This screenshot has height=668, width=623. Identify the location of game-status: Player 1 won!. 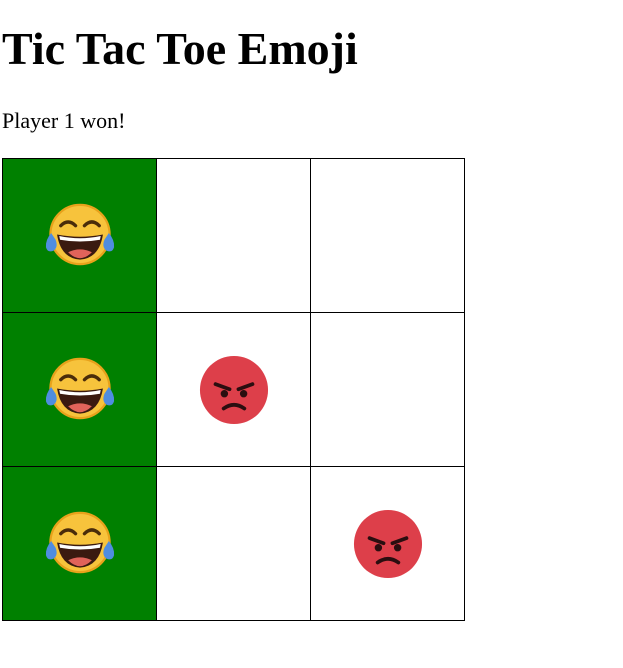
(64, 120).